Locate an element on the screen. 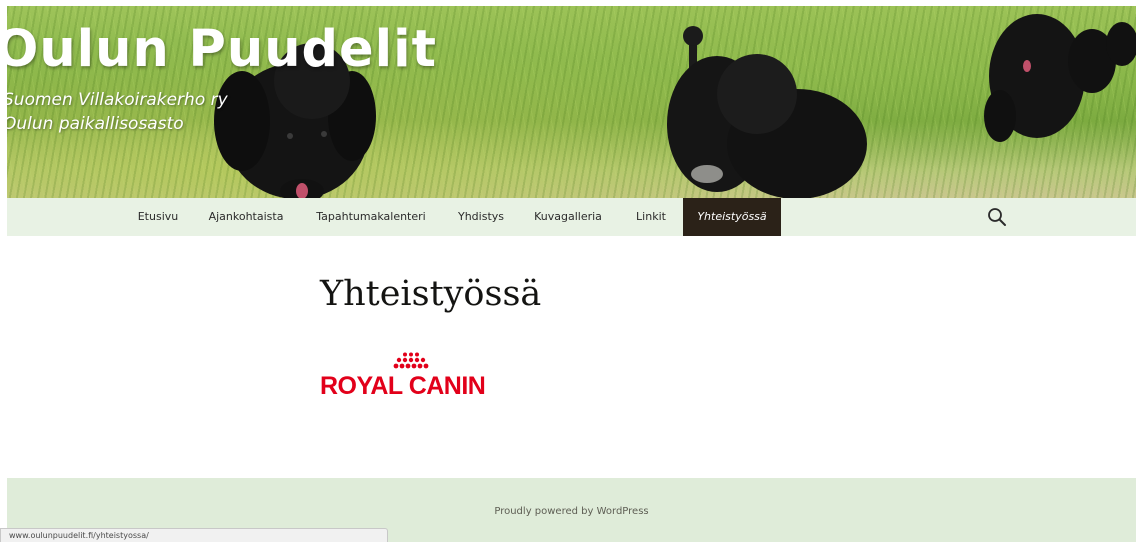 Image resolution: width=1136 pixels, height=542 pixels. nav-item-linkit: Linkit is located at coordinates (651, 217).